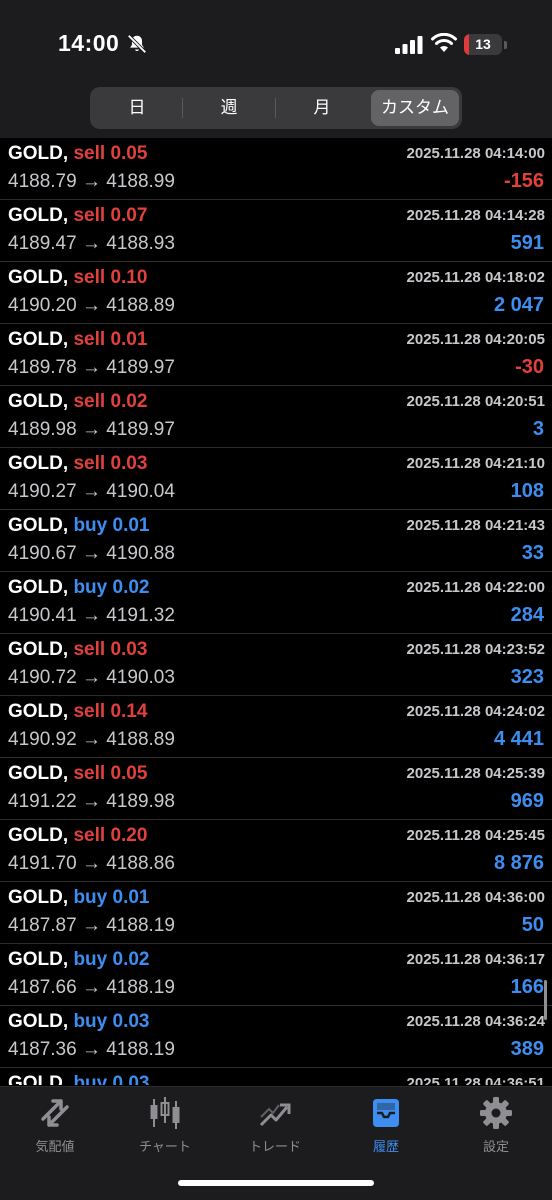 Image resolution: width=552 pixels, height=1200 pixels. I want to click on deal-profit: 50, so click(532, 925).